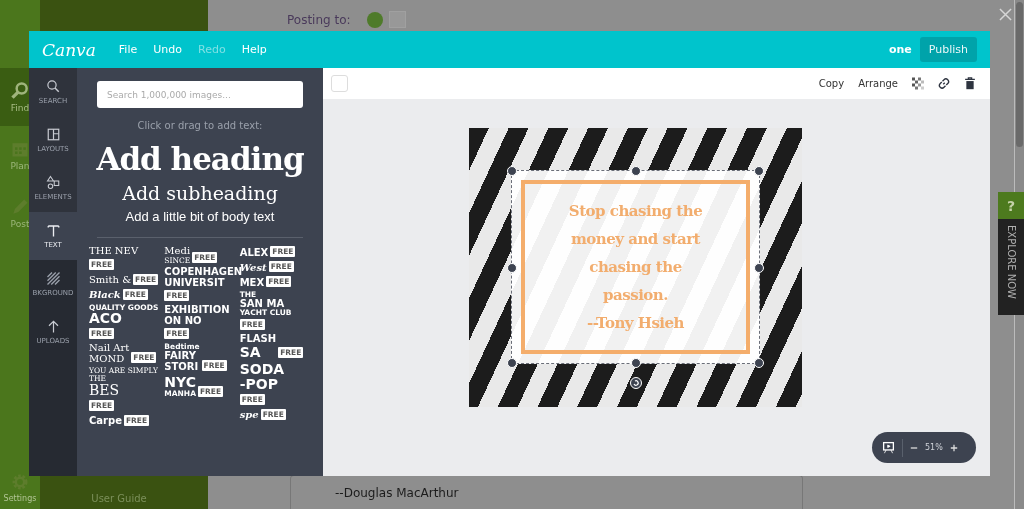 The image size is (1024, 509). I want to click on font-combo-text: ACO, so click(124, 319).